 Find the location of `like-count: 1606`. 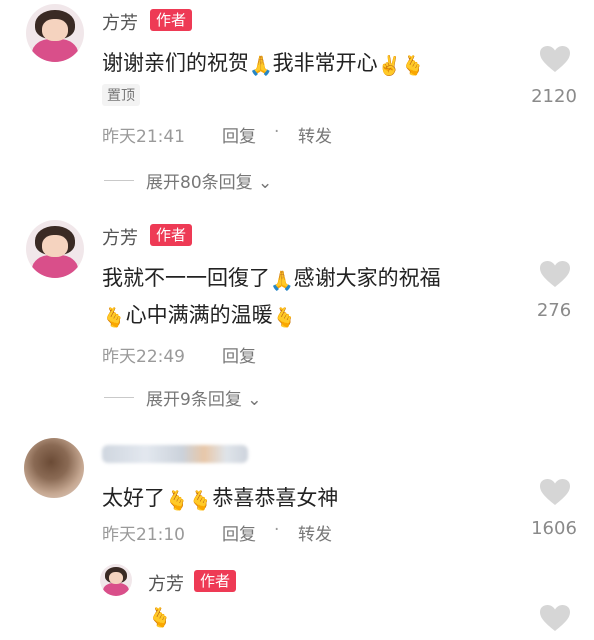

like-count: 1606 is located at coordinates (554, 528).